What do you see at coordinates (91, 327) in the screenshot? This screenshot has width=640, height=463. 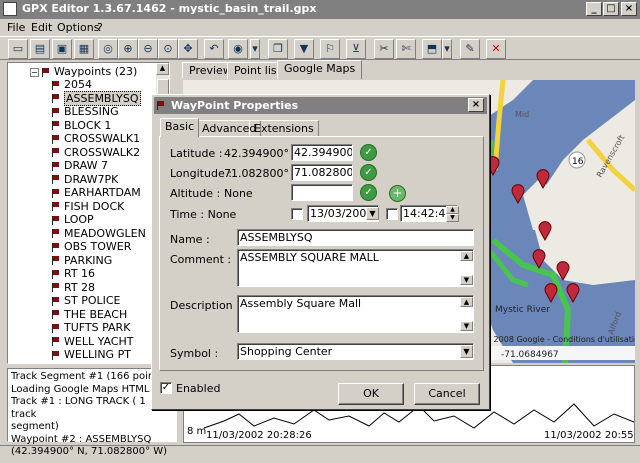 I see `tree-item: TUFTS PARK` at bounding box center [91, 327].